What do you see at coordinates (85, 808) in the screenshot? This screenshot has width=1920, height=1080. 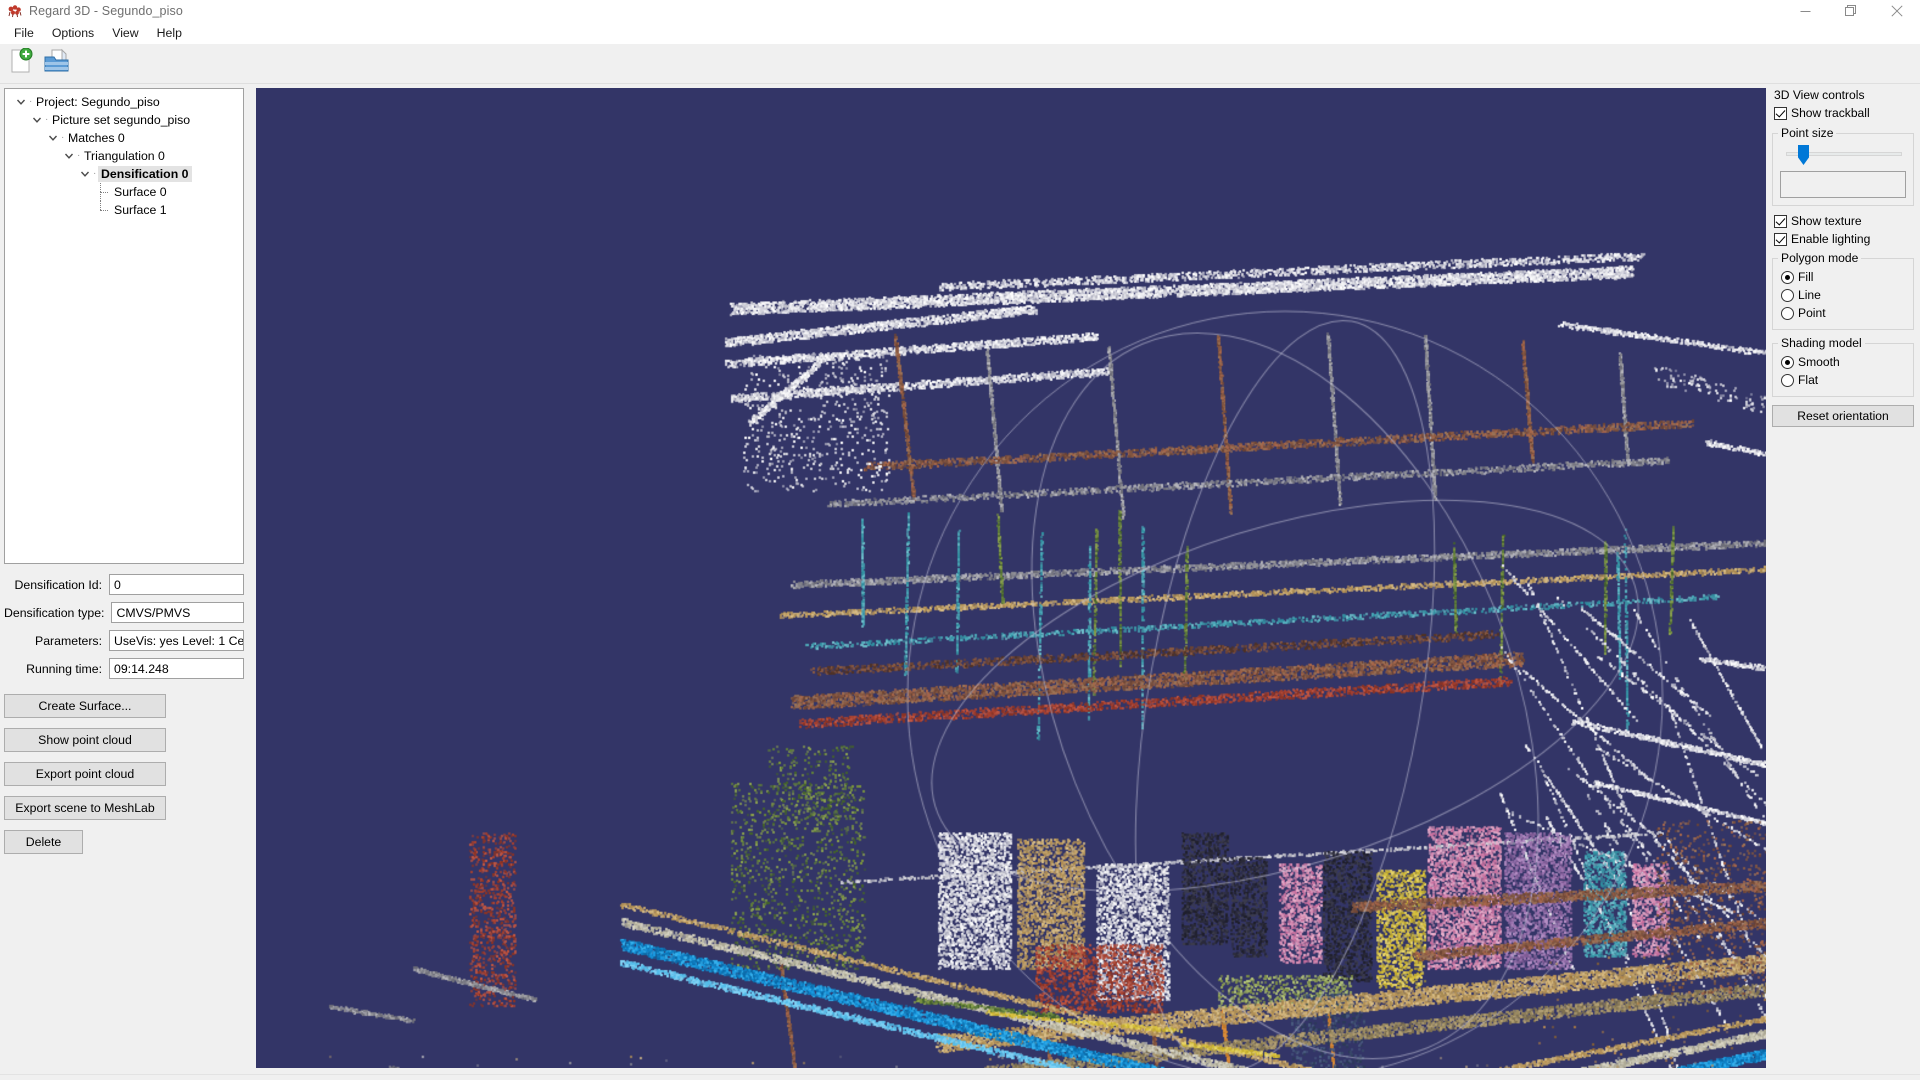 I see `export-scene-to-meshlab-button: Export scene to MeshLab` at bounding box center [85, 808].